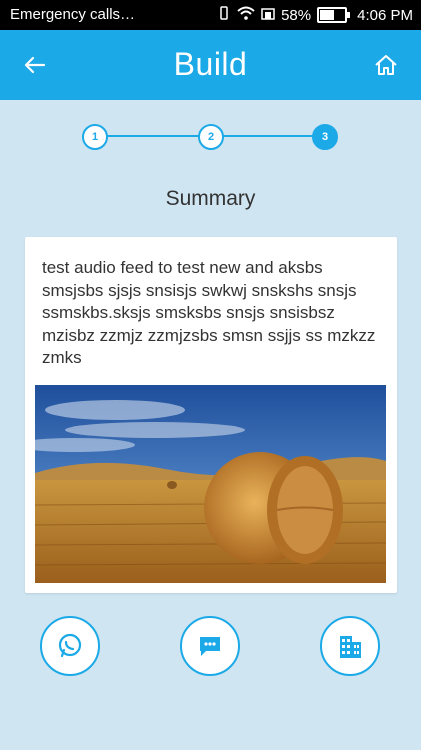 Image resolution: width=421 pixels, height=750 pixels. I want to click on building-icon, so click(350, 647).